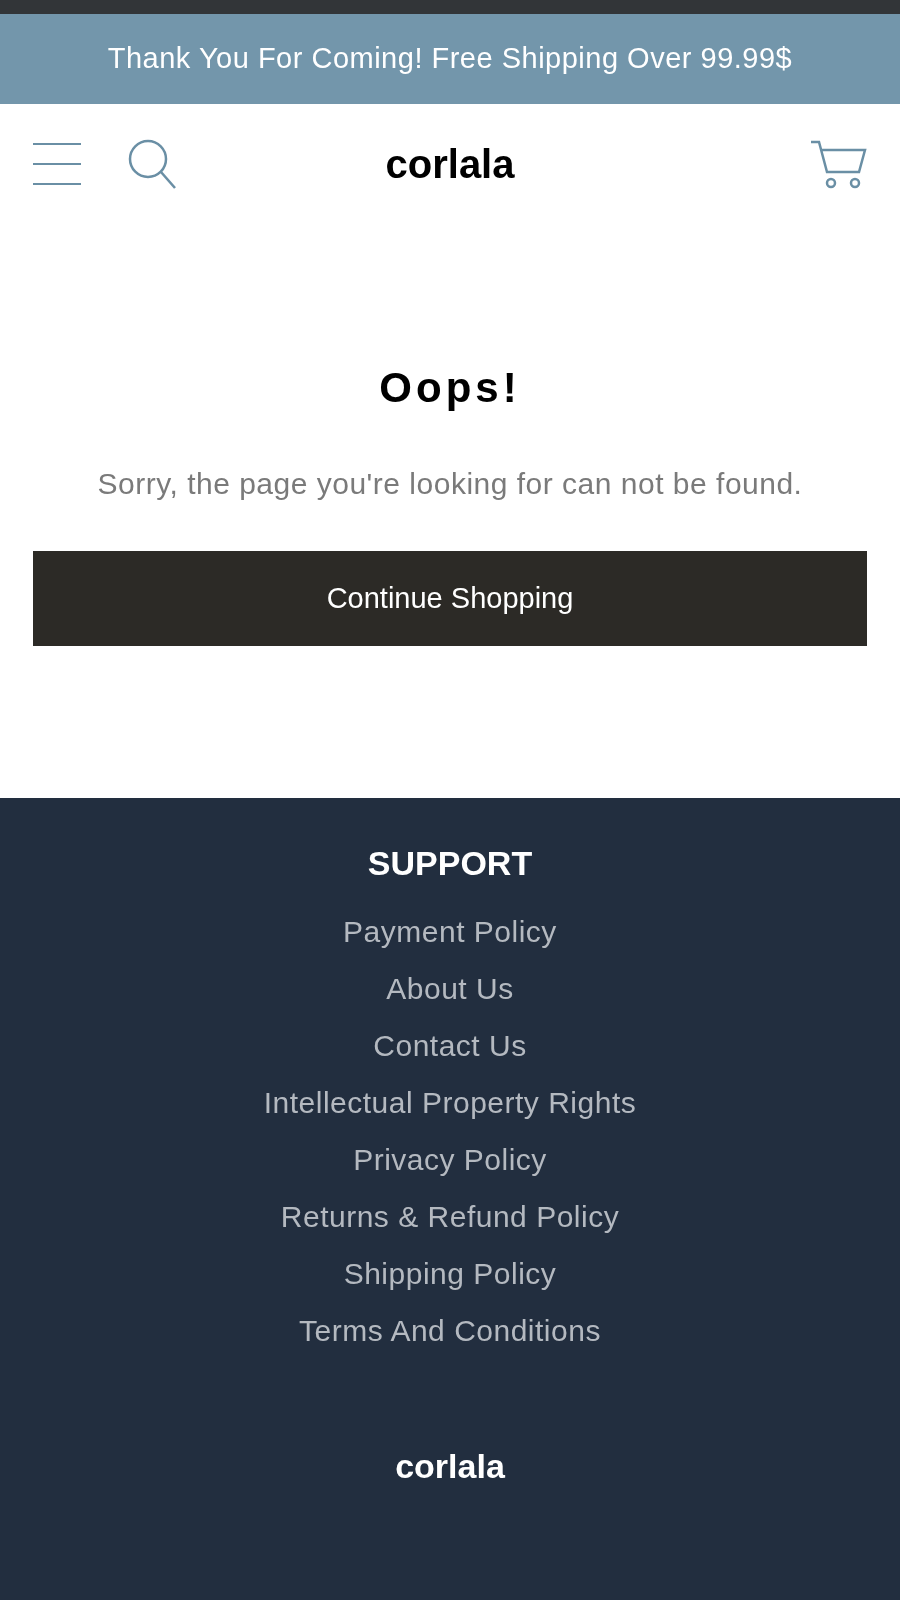 Image resolution: width=900 pixels, height=1600 pixels. Describe the element at coordinates (450, 1159) in the screenshot. I see `footer-link: Privacy Policy` at that location.